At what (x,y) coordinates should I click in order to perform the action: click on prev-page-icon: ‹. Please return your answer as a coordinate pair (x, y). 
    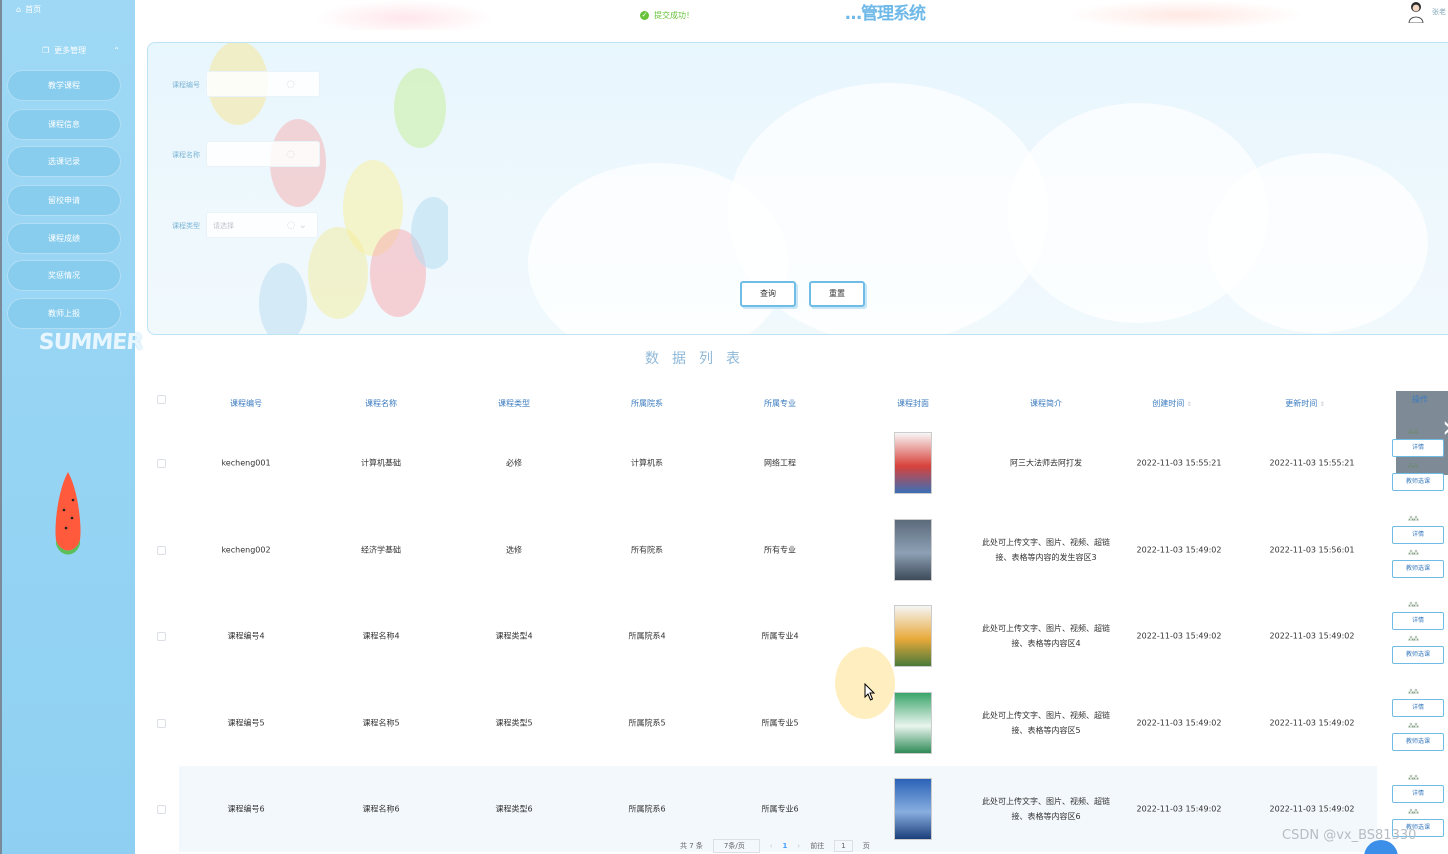
    Looking at the image, I should click on (771, 846).